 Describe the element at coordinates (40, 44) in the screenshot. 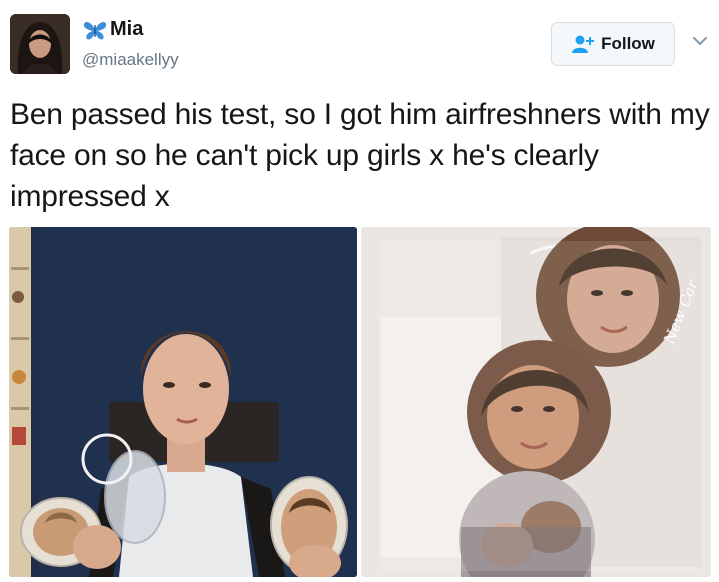

I see `avatar` at that location.